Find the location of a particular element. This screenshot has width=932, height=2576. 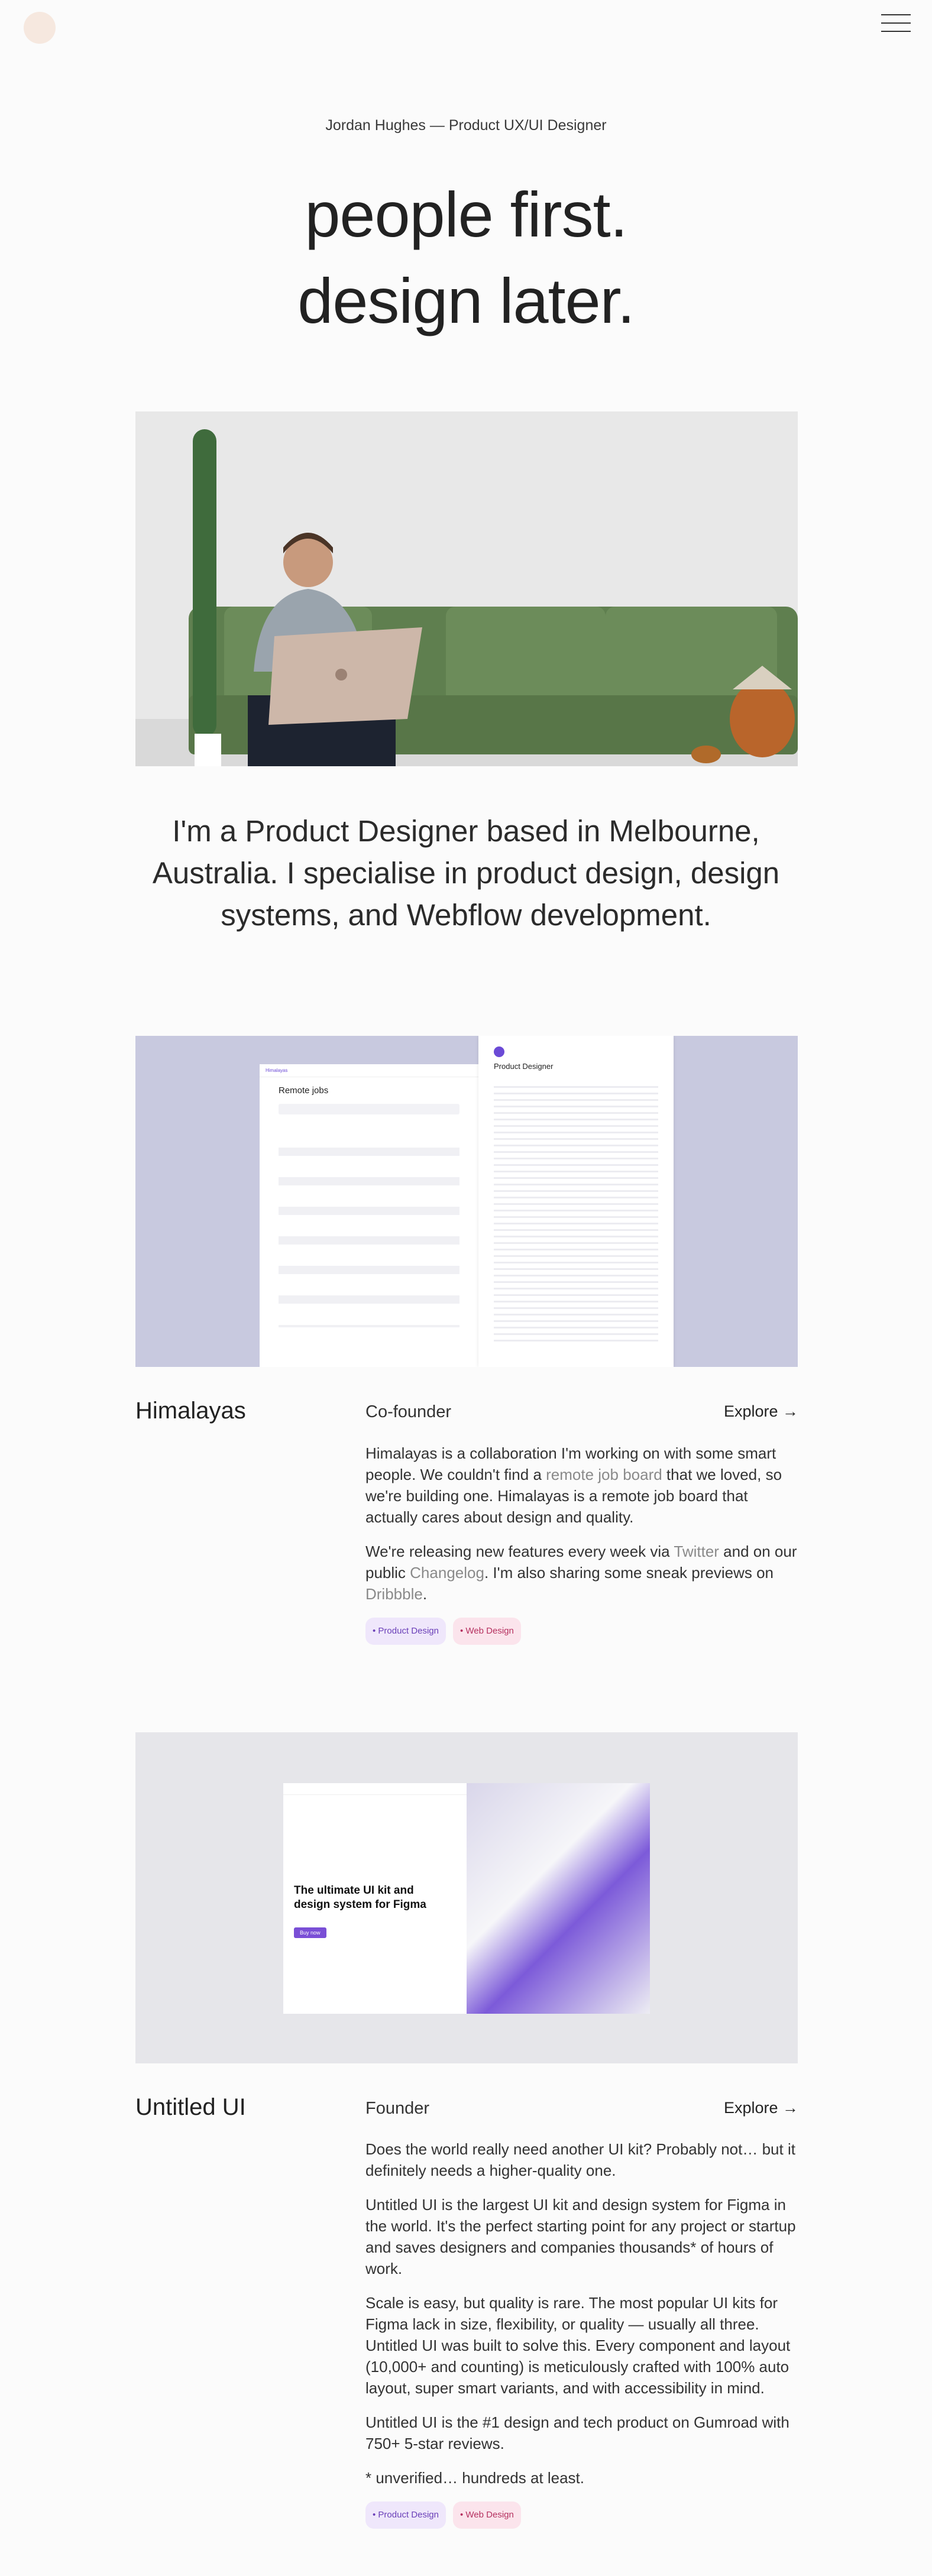

himalayas-mock-detail-title: Product Designer is located at coordinates (524, 1066).